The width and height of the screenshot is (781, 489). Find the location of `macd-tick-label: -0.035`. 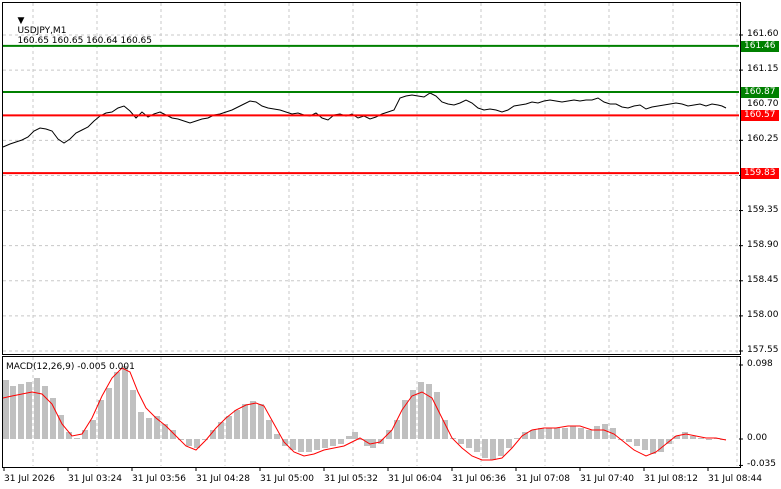

macd-tick-label: -0.035 is located at coordinates (762, 464).